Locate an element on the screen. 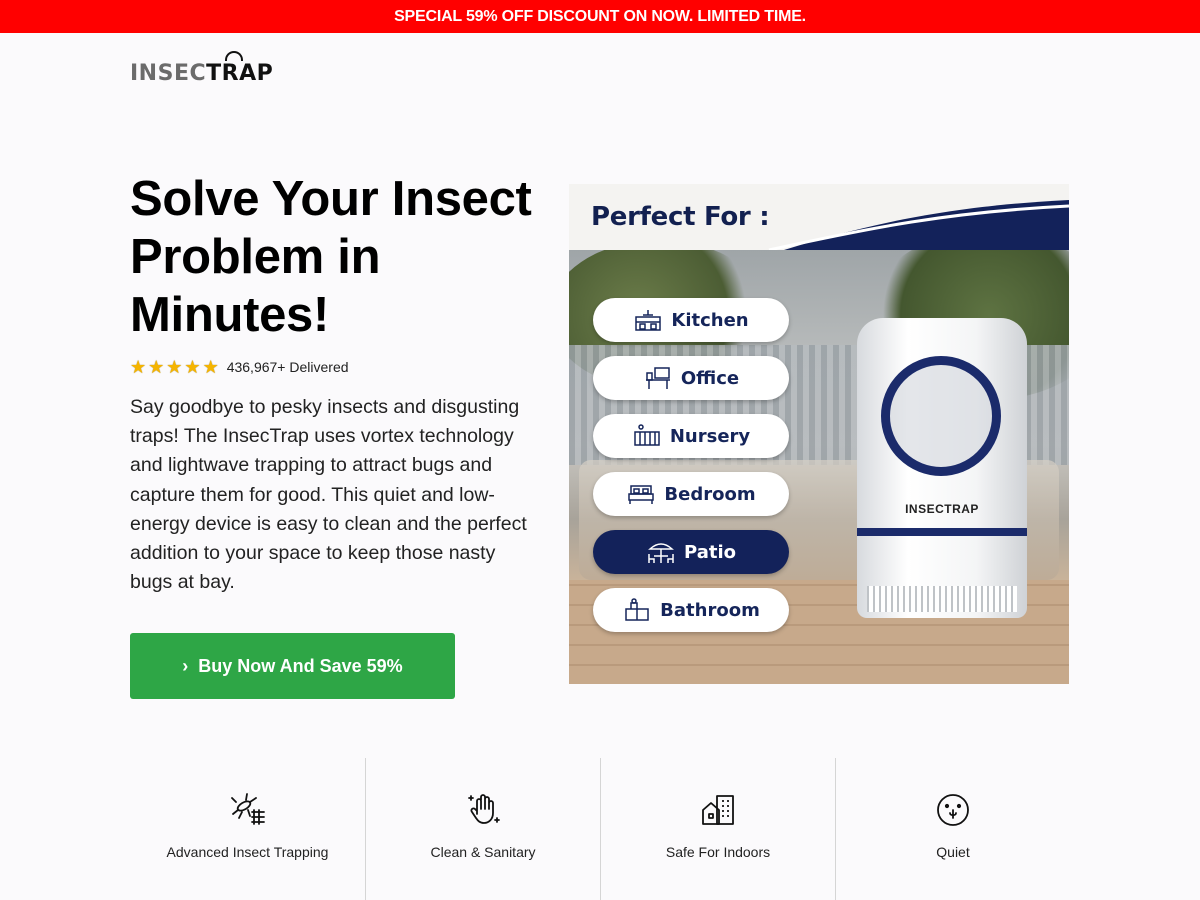 Image resolution: width=1200 pixels, height=900 pixels. office-desk-icon is located at coordinates (657, 378).